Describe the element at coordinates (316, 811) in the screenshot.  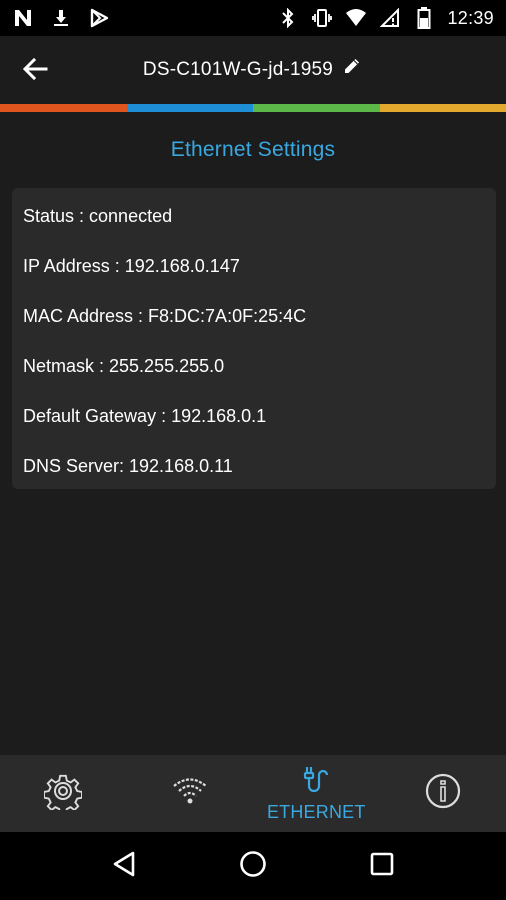
I see `nav-label-ethernet: ETHERNET` at that location.